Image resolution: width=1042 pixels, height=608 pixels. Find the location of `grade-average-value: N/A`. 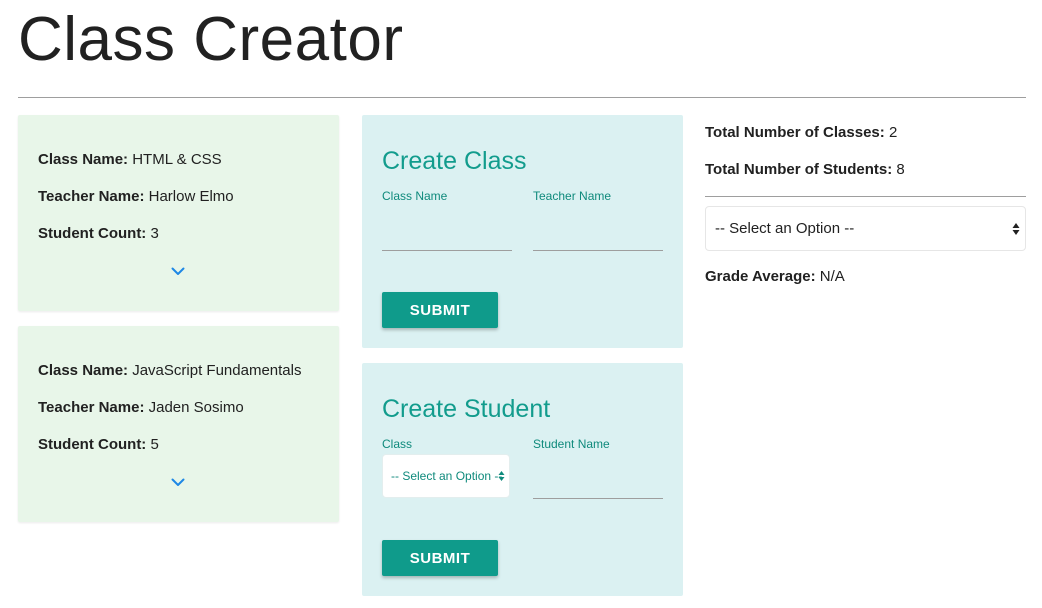

grade-average-value: N/A is located at coordinates (832, 276).